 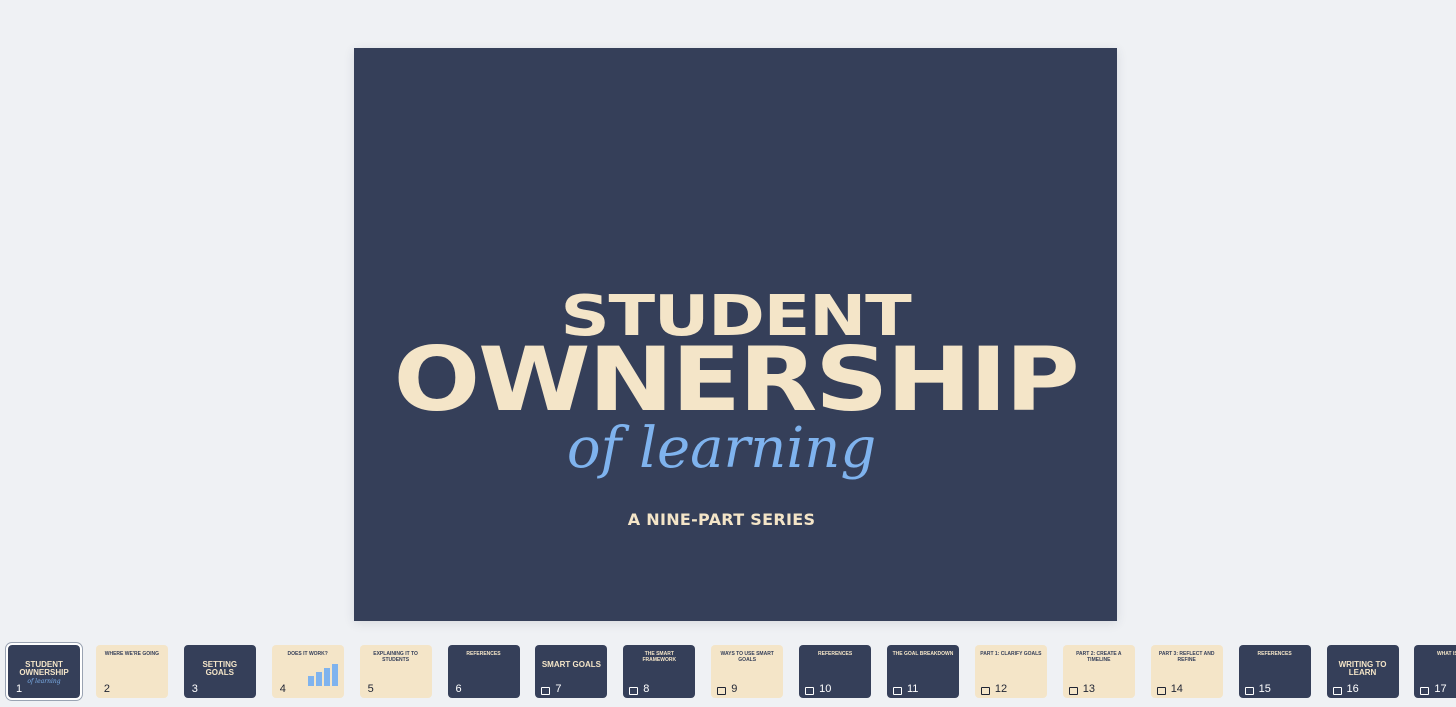 I want to click on slide-thumbnail-8: THE SMART FRAMEWORK 8, so click(x=659, y=671).